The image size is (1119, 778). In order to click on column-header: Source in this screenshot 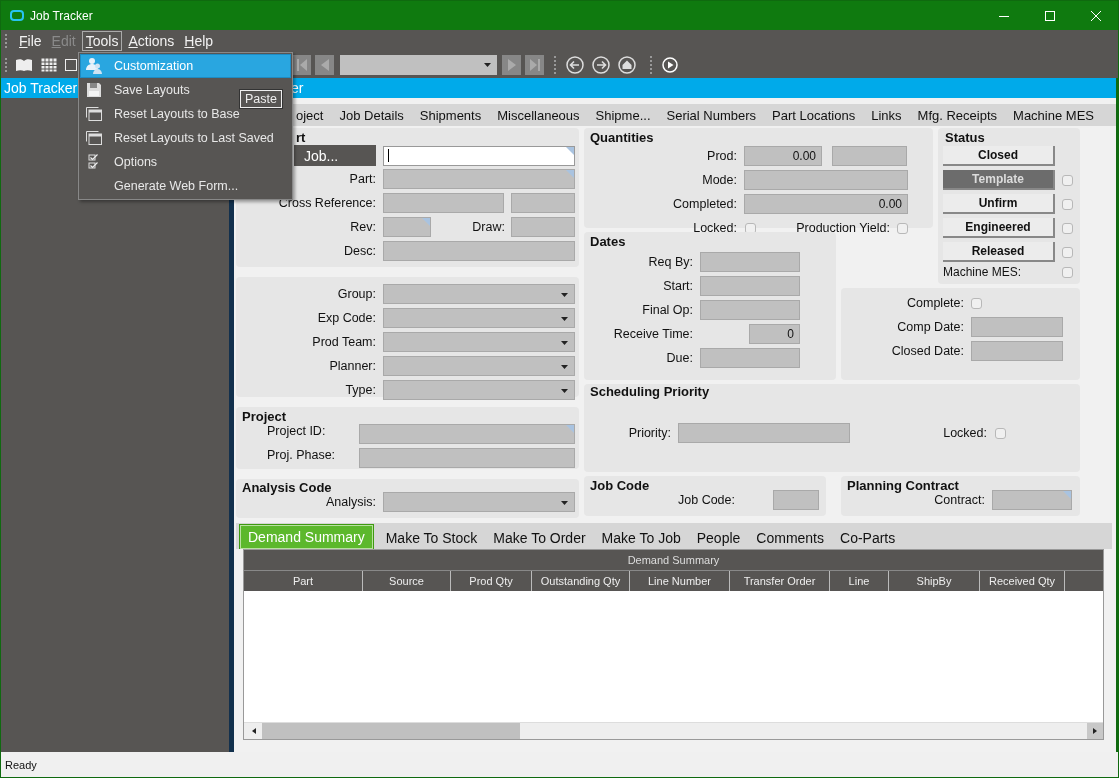, I will do `click(407, 581)`.